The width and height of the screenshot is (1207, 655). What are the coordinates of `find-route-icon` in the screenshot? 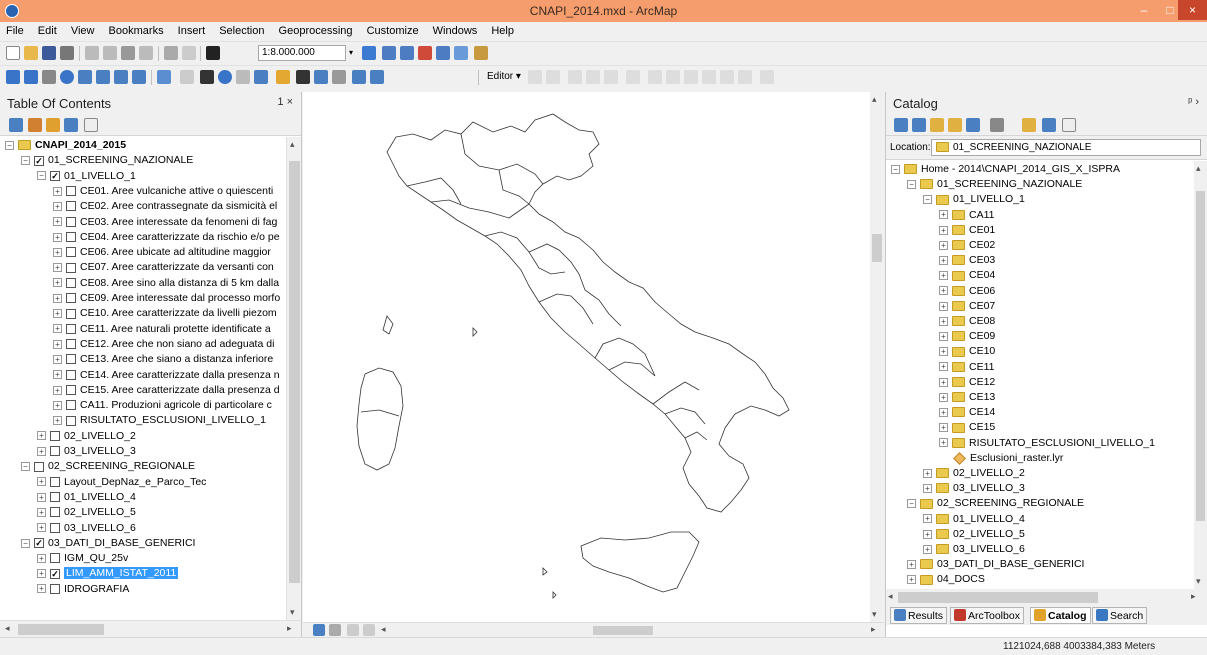 It's located at (321, 77).